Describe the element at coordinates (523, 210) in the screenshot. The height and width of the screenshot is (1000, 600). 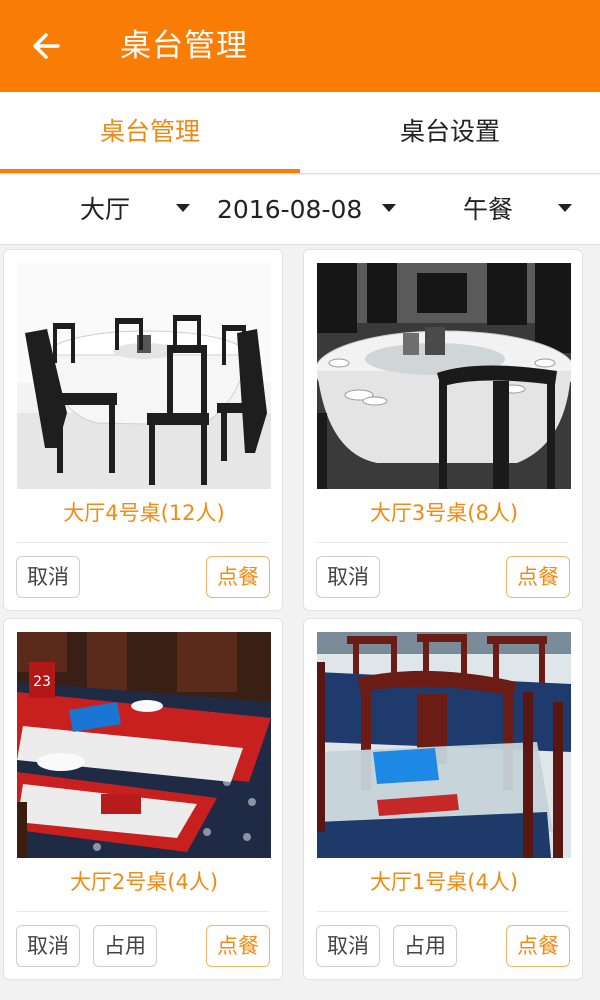
I see `meal-dropdown: 午餐` at that location.